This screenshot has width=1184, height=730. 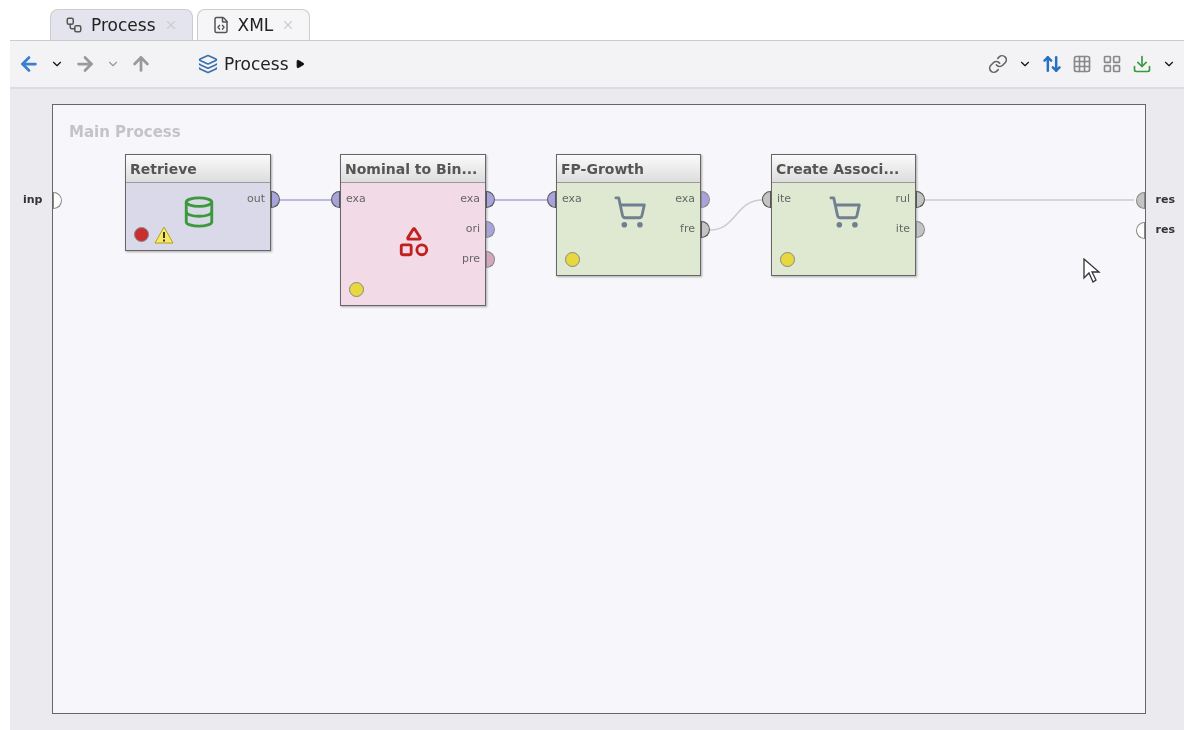 What do you see at coordinates (208, 64) in the screenshot?
I see `process-icon` at bounding box center [208, 64].